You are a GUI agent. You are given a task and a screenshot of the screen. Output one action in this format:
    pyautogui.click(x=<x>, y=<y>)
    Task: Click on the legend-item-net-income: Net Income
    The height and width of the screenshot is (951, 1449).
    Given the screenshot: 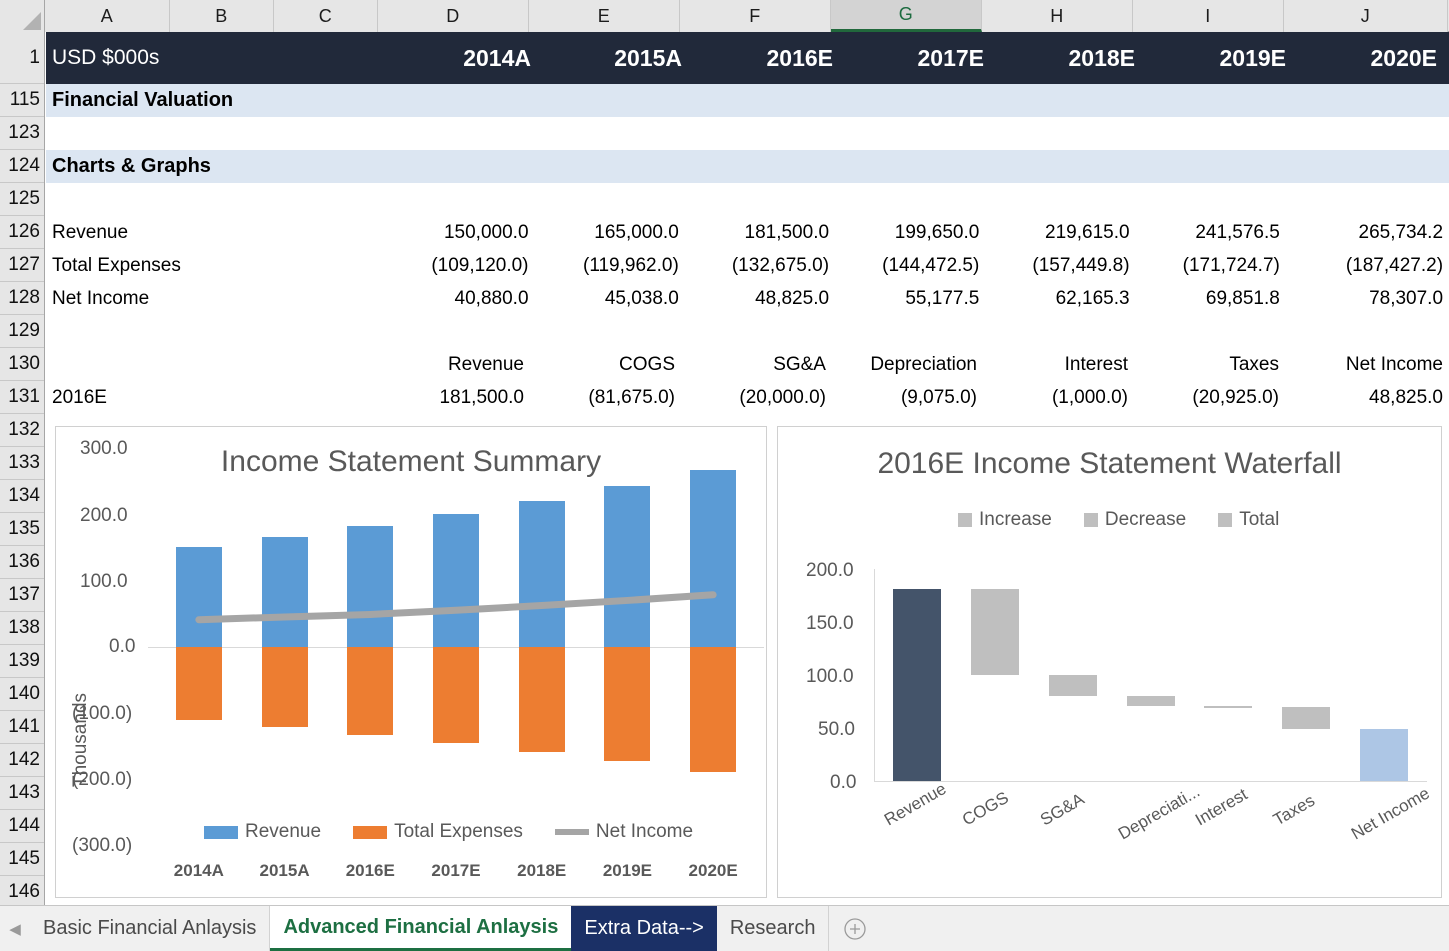 What is the action you would take?
    pyautogui.click(x=623, y=832)
    